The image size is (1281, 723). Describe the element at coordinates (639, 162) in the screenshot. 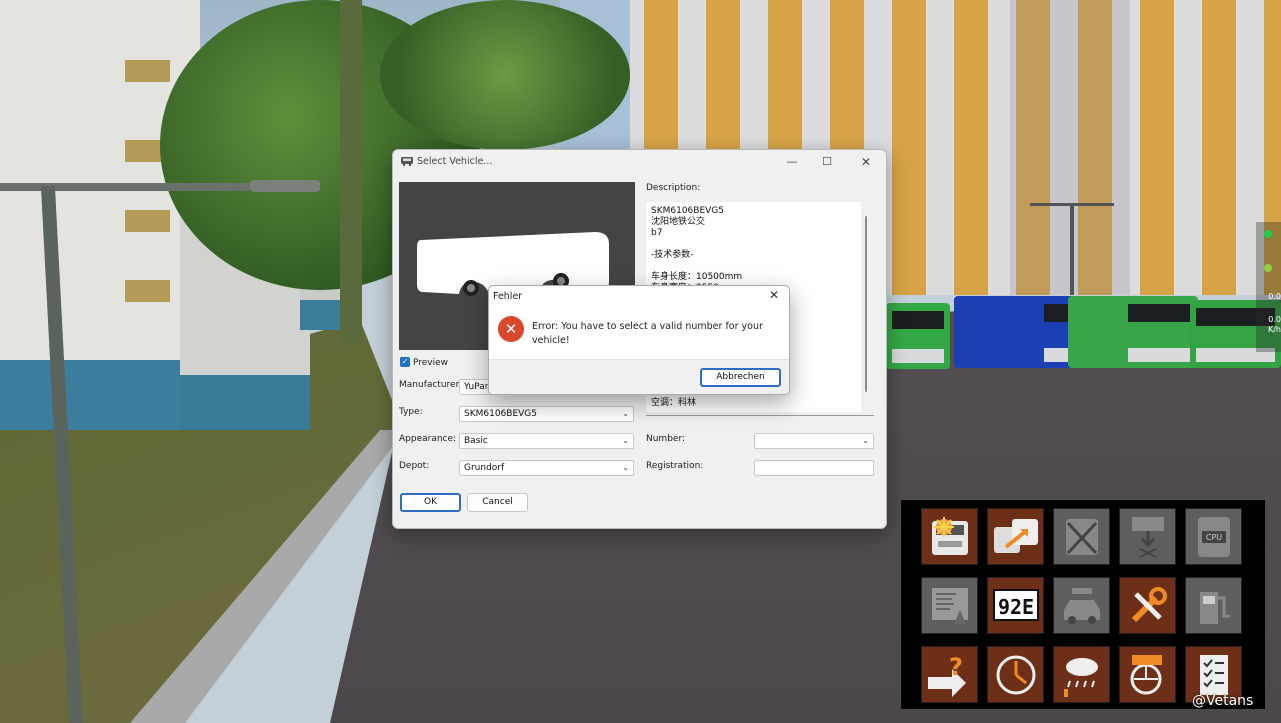

I see `dialog-titlebar: Select Vehicle... — ☐ ✕` at that location.